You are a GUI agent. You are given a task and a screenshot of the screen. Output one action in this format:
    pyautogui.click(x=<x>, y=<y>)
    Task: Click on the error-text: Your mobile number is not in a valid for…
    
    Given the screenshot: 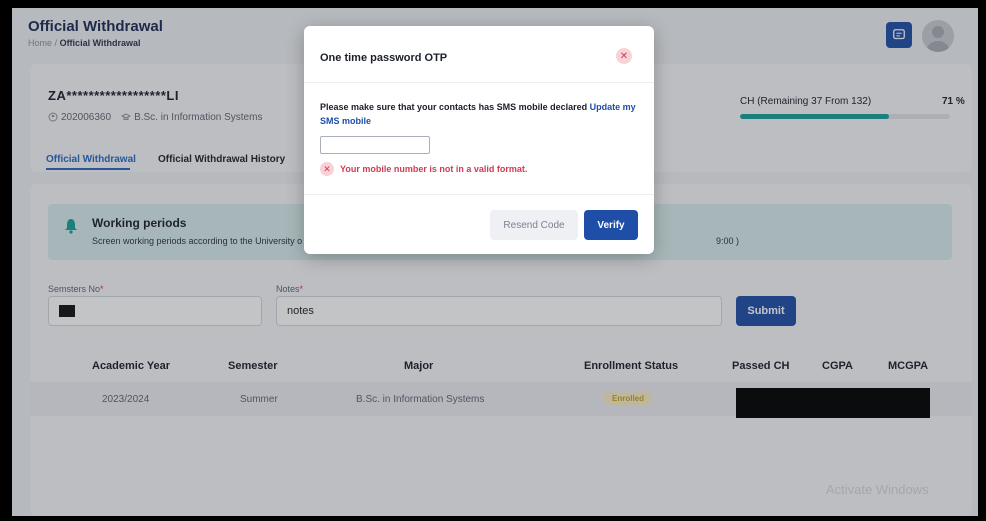 What is the action you would take?
    pyautogui.click(x=434, y=169)
    